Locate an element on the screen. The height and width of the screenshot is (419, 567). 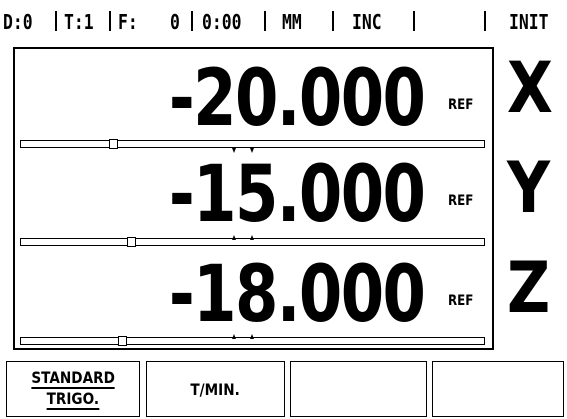
dtg-marker-x is located at coordinates (113, 144).